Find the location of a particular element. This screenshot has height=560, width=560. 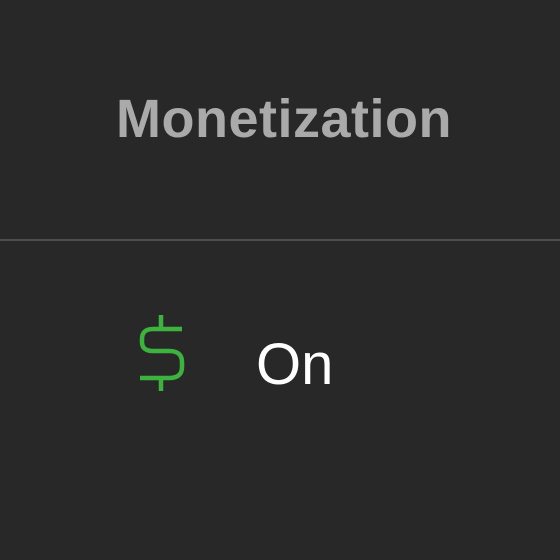

dollar-icon is located at coordinates (163, 353).